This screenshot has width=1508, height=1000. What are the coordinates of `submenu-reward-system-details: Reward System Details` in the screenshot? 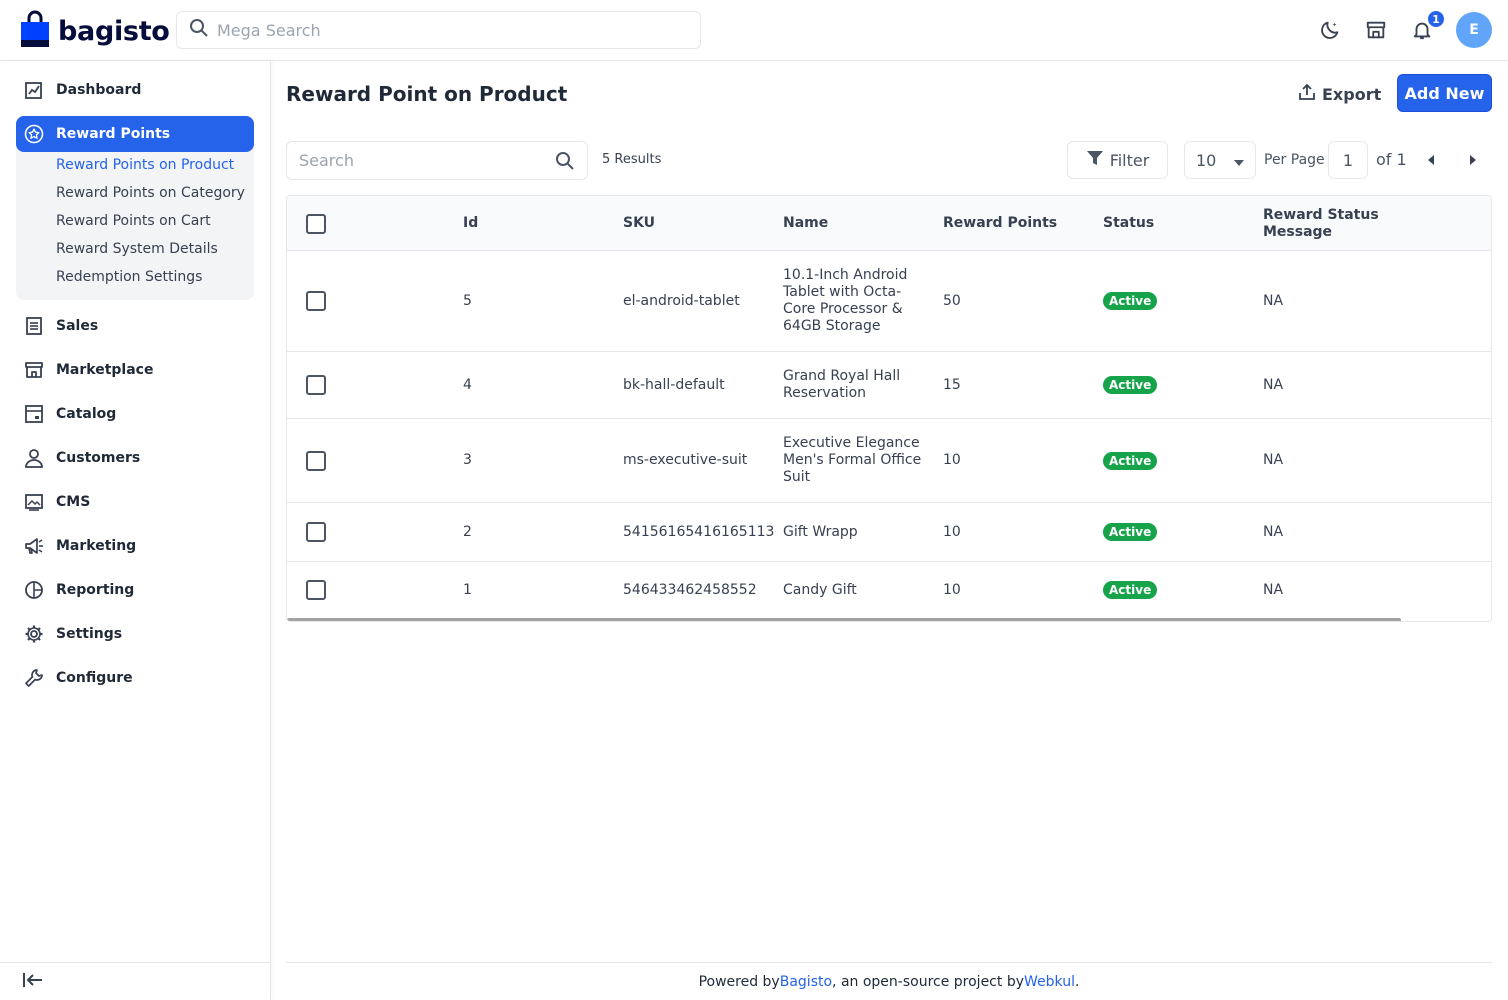 It's located at (137, 249).